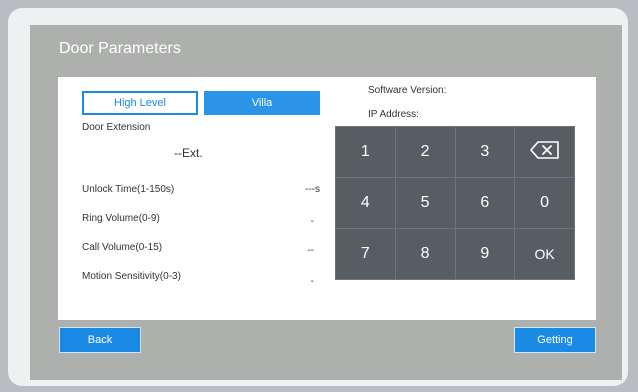 Image resolution: width=638 pixels, height=392 pixels. What do you see at coordinates (425, 152) in the screenshot?
I see `key-2: 2` at bounding box center [425, 152].